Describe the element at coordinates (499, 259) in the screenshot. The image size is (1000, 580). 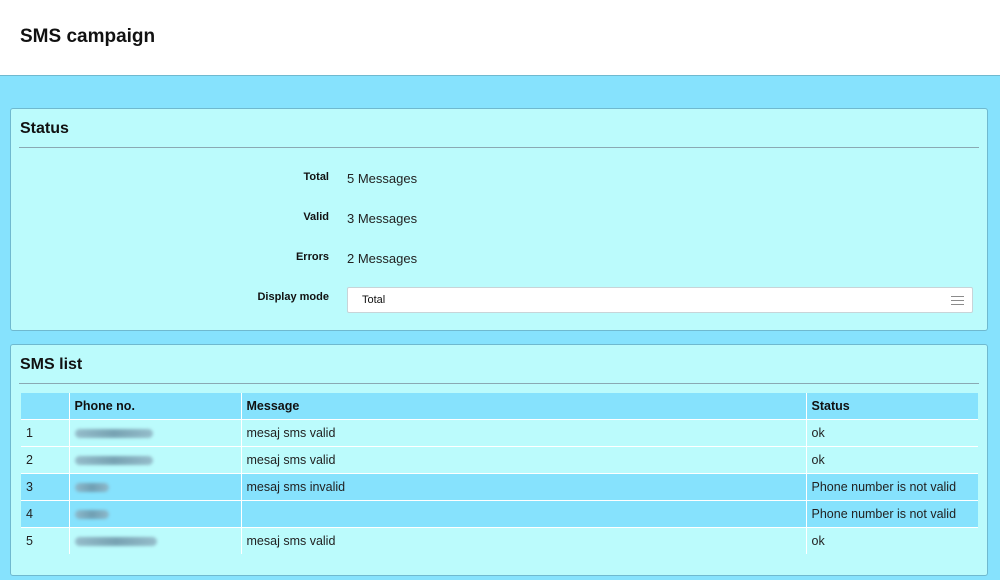
I see `status-row-errors: Errors 2 Messages` at that location.